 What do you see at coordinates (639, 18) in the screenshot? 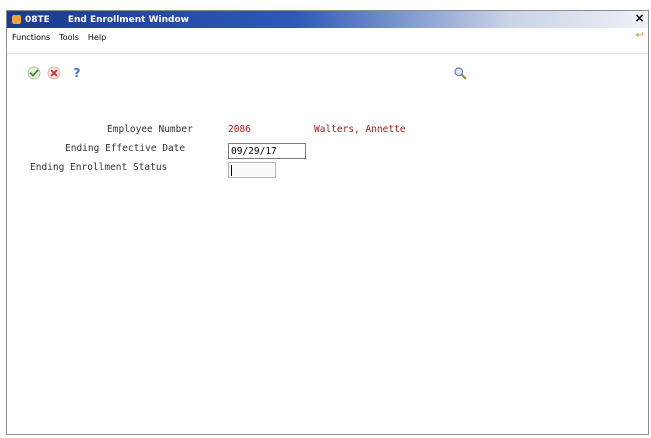
I see `close-icon: ×` at bounding box center [639, 18].